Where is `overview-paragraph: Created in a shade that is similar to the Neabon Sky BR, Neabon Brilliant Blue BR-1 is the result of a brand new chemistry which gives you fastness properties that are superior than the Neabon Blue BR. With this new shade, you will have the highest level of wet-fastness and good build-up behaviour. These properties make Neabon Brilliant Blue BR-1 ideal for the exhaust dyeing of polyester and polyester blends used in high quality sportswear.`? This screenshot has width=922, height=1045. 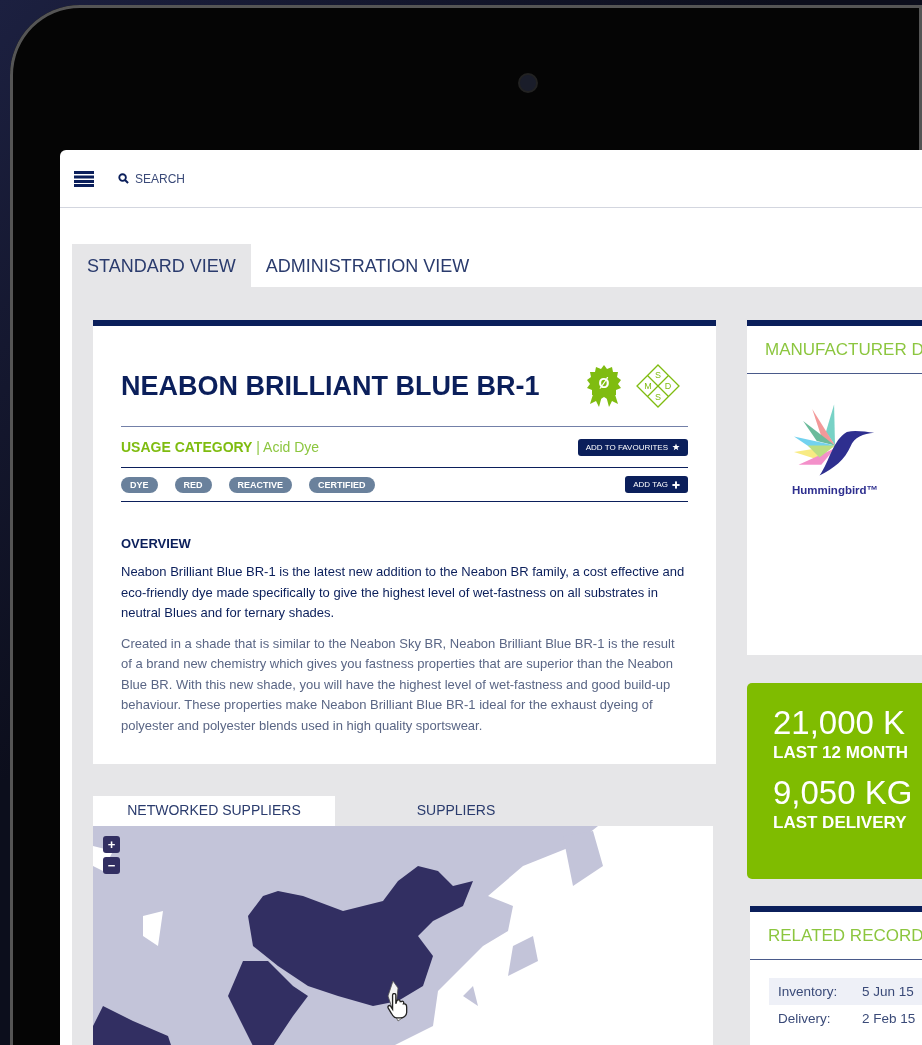
overview-paragraph: Created in a shade that is similar to the Neabon Sky BR, Neabon Brilliant Blue BR-1 is the result of a brand new chemistry which gives you fastness properties that are superior than the Neabon Blue BR. With this new shade, you will have the highest level of wet-fastness and good build-up behaviour. These properties make Neabon Brilliant Blue BR-1 ideal for the exhaust dyeing of polyester and polyester blends used in high quality sportswear. is located at coordinates (398, 684).